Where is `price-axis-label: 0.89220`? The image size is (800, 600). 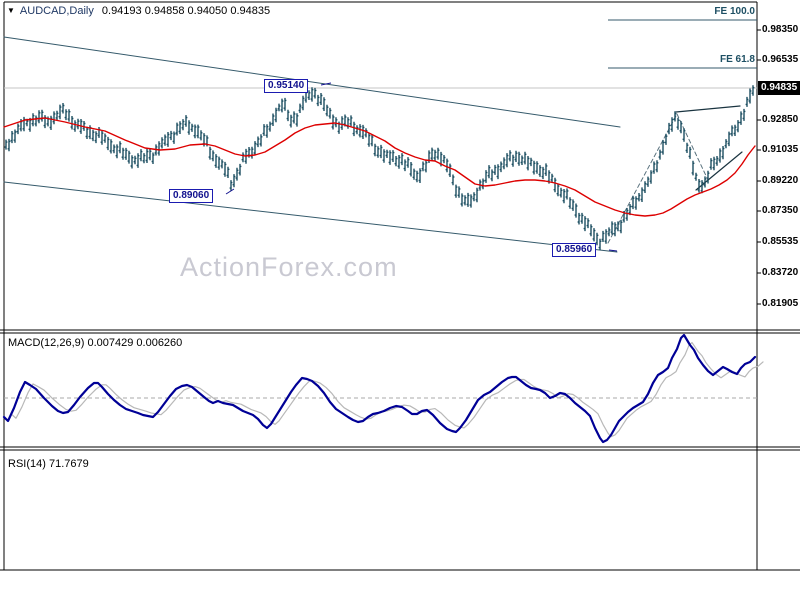
price-axis-label: 0.89220 is located at coordinates (780, 180).